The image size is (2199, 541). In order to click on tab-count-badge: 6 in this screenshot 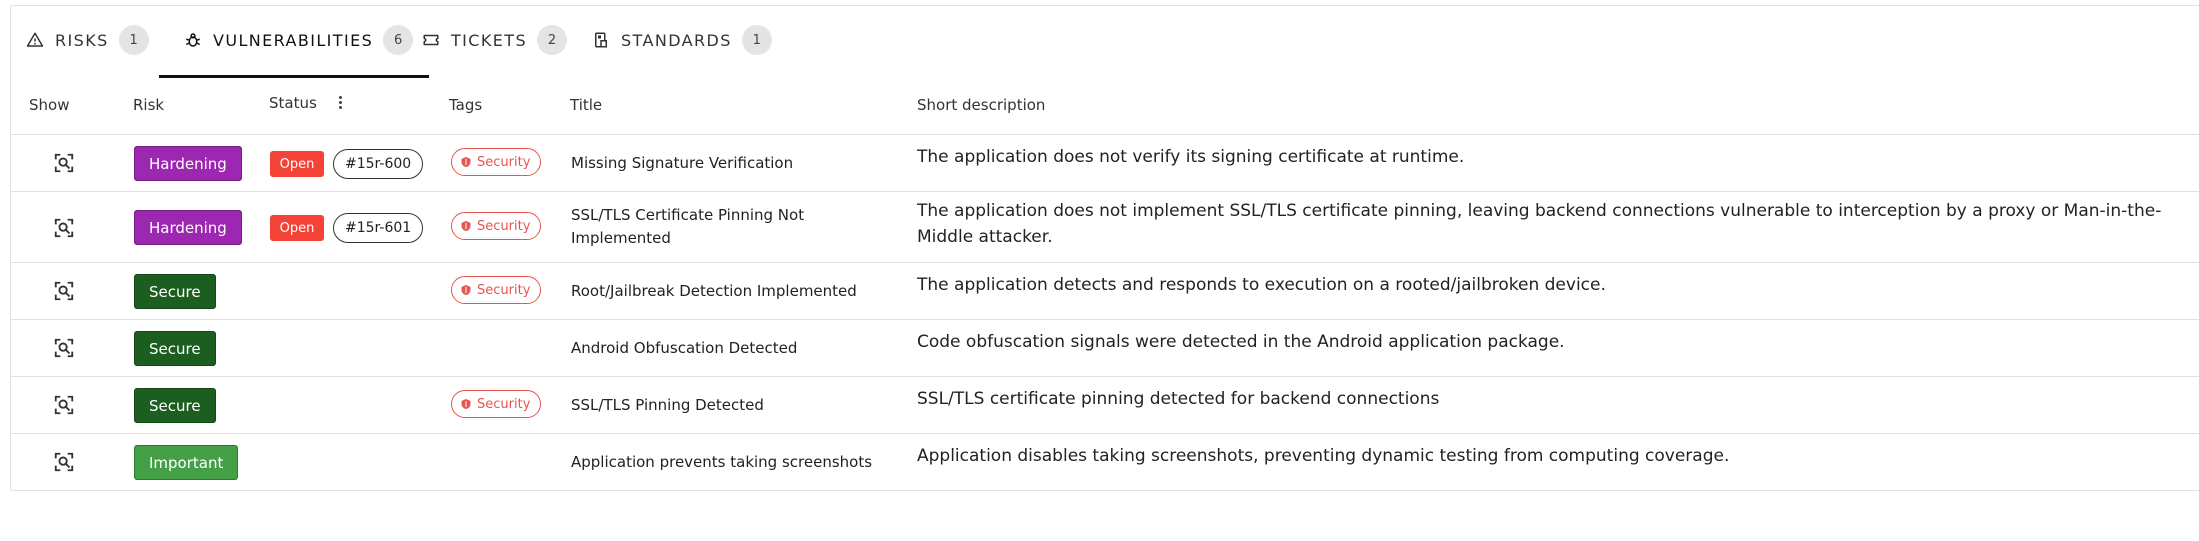, I will do `click(398, 40)`.